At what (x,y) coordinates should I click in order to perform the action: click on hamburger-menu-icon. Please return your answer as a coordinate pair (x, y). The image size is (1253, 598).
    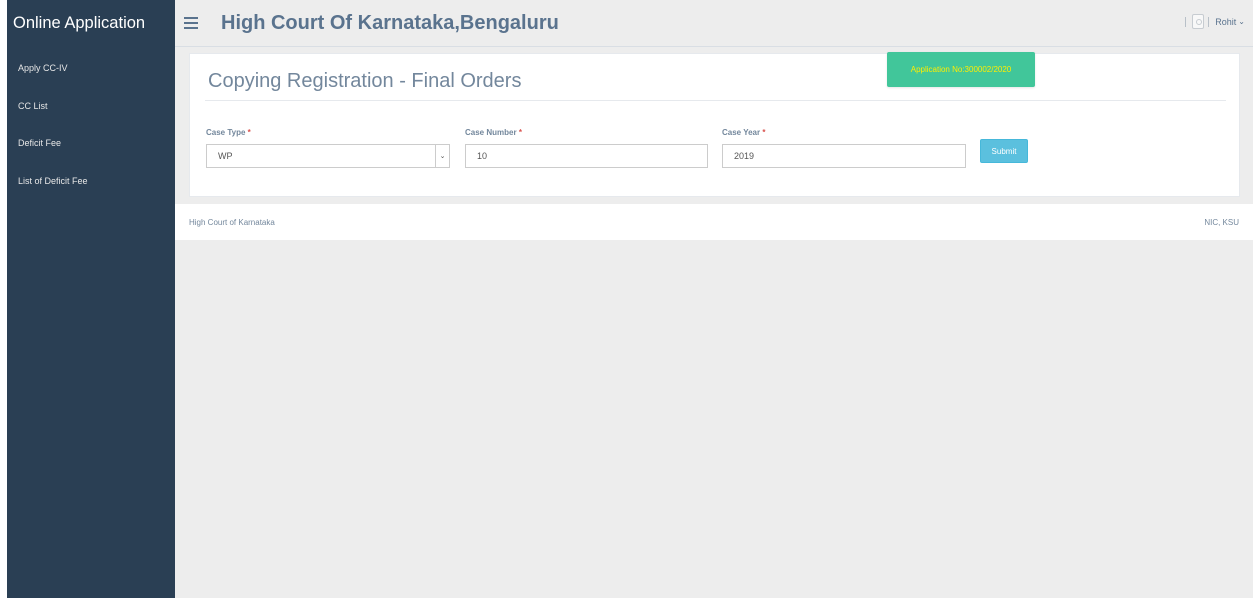
    Looking at the image, I should click on (191, 23).